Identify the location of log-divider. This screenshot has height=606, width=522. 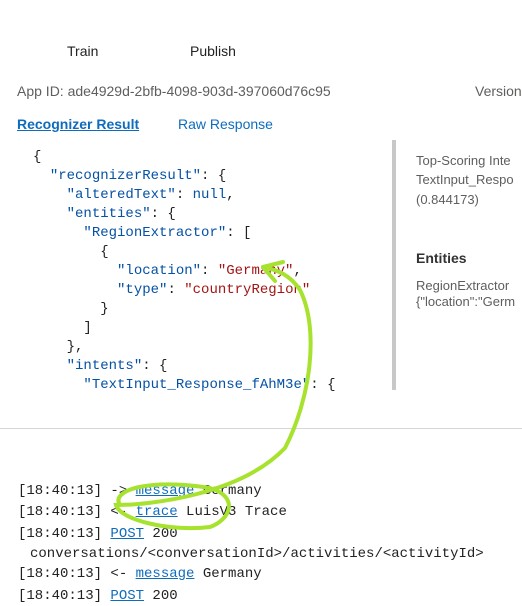
(261, 428).